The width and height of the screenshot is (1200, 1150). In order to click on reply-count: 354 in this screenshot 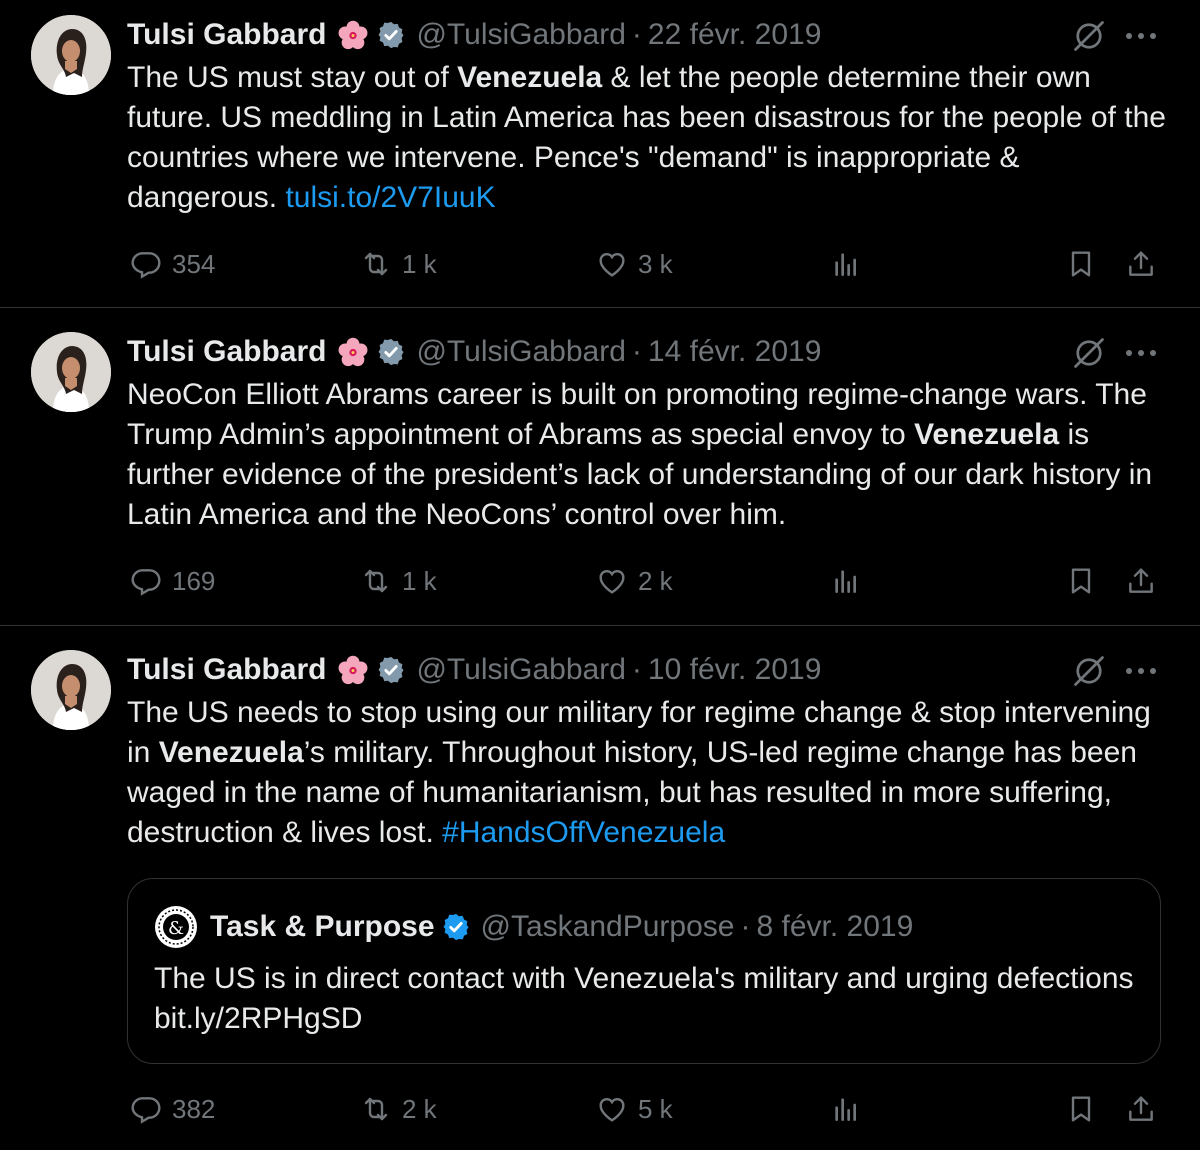, I will do `click(194, 263)`.